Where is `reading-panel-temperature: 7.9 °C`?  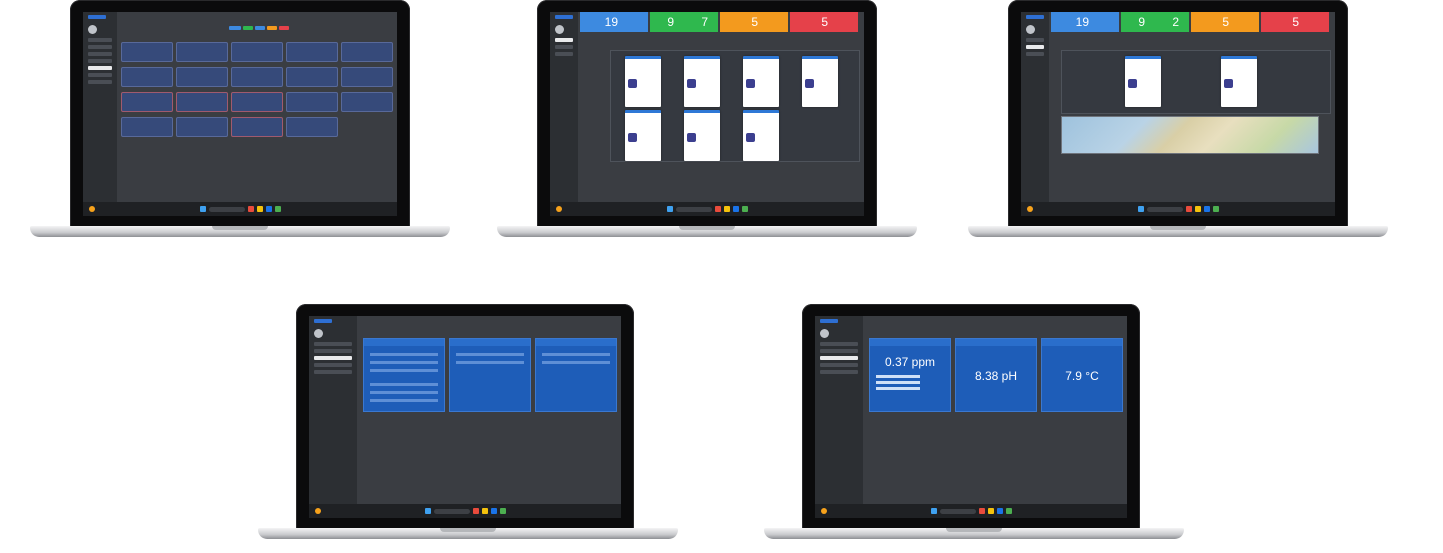 reading-panel-temperature: 7.9 °C is located at coordinates (1082, 375).